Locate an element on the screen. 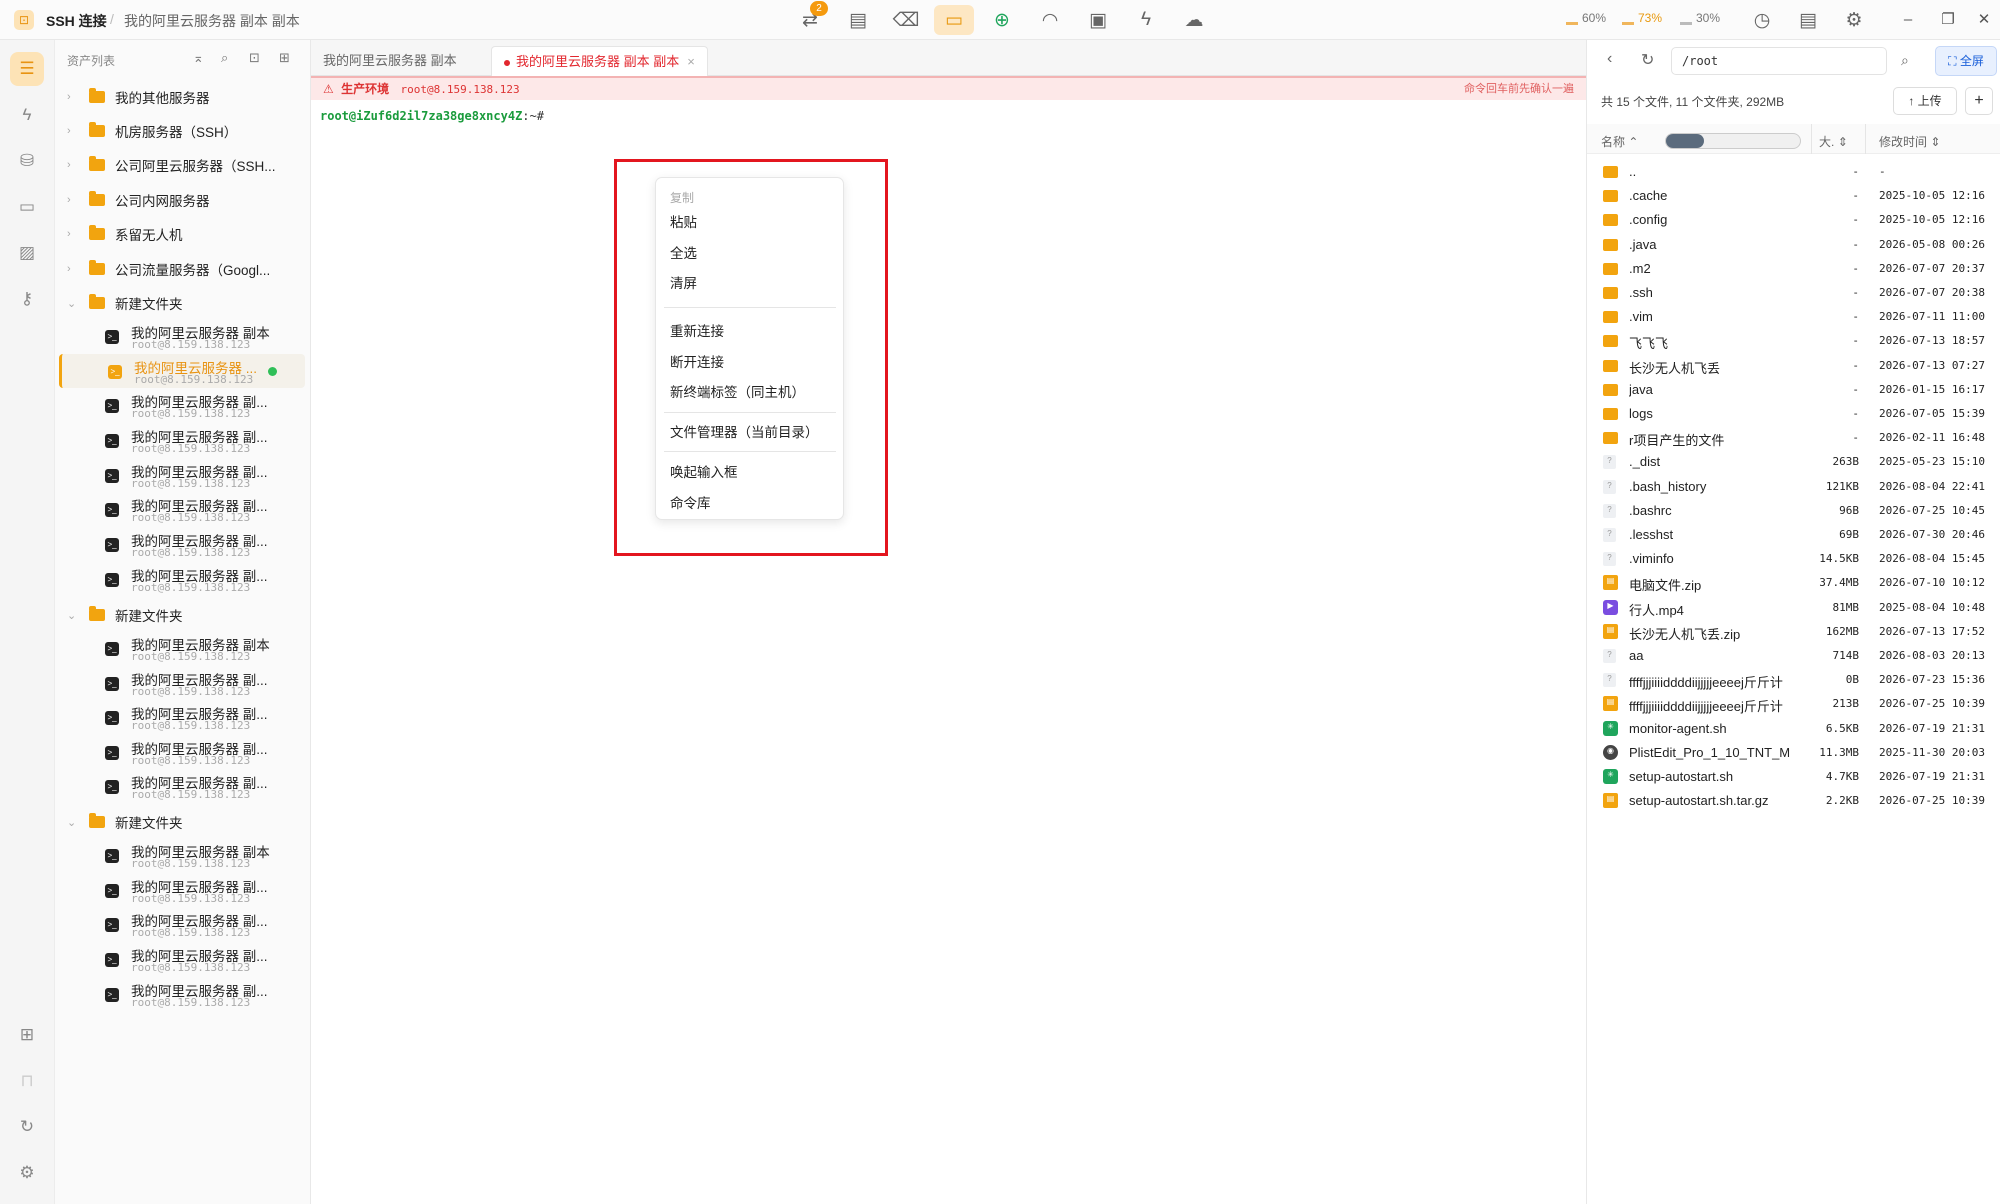 The height and width of the screenshot is (1204, 2000). upload-button: ↑ 上传 is located at coordinates (1925, 101).